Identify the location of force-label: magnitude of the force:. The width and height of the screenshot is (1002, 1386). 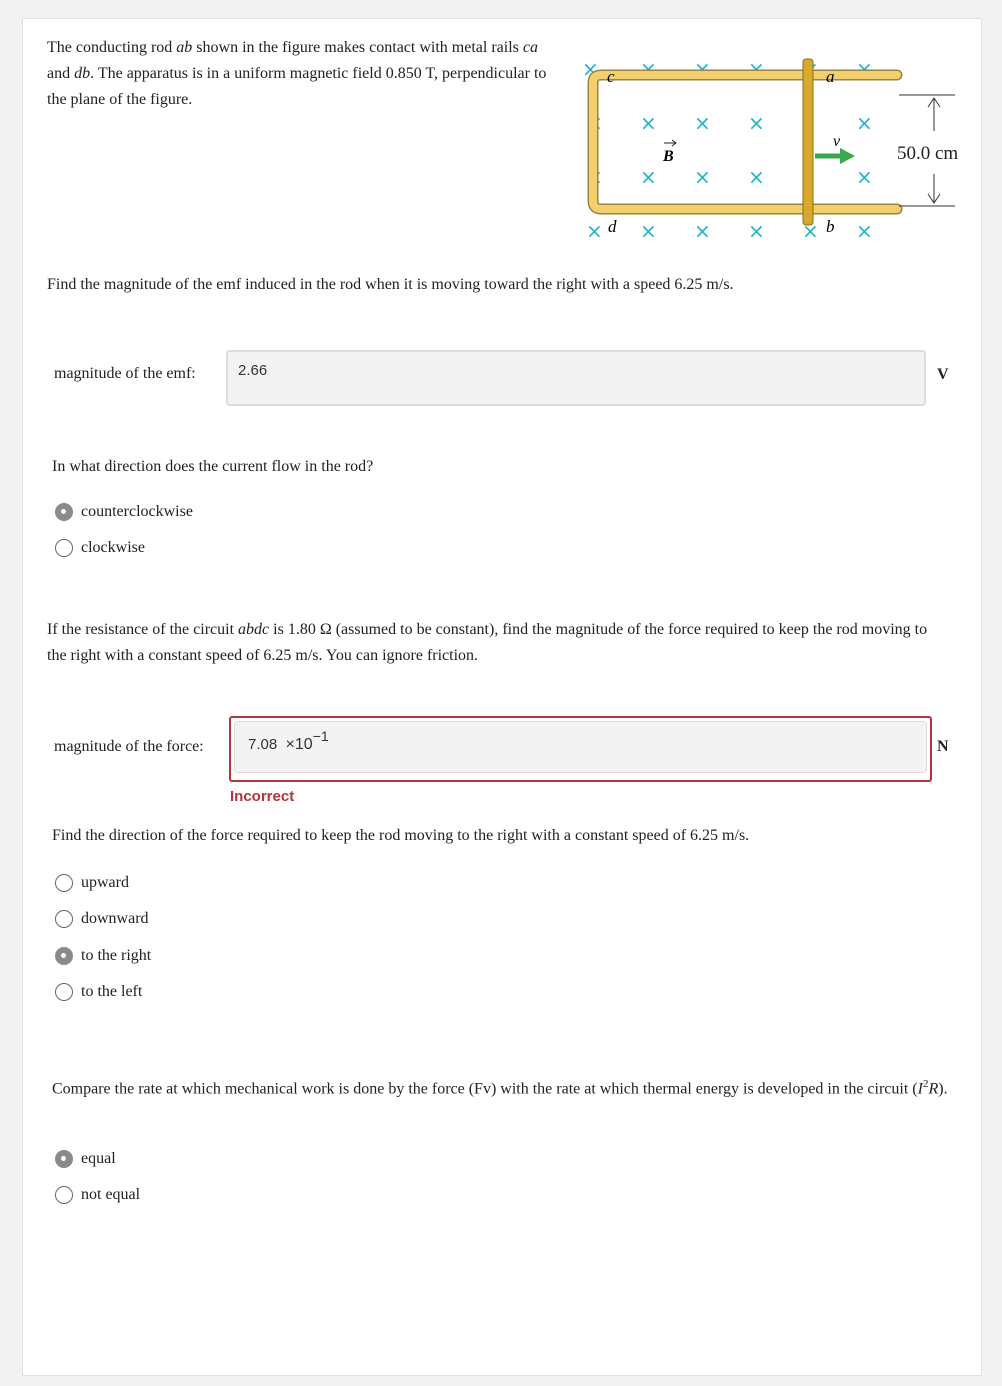
(129, 746).